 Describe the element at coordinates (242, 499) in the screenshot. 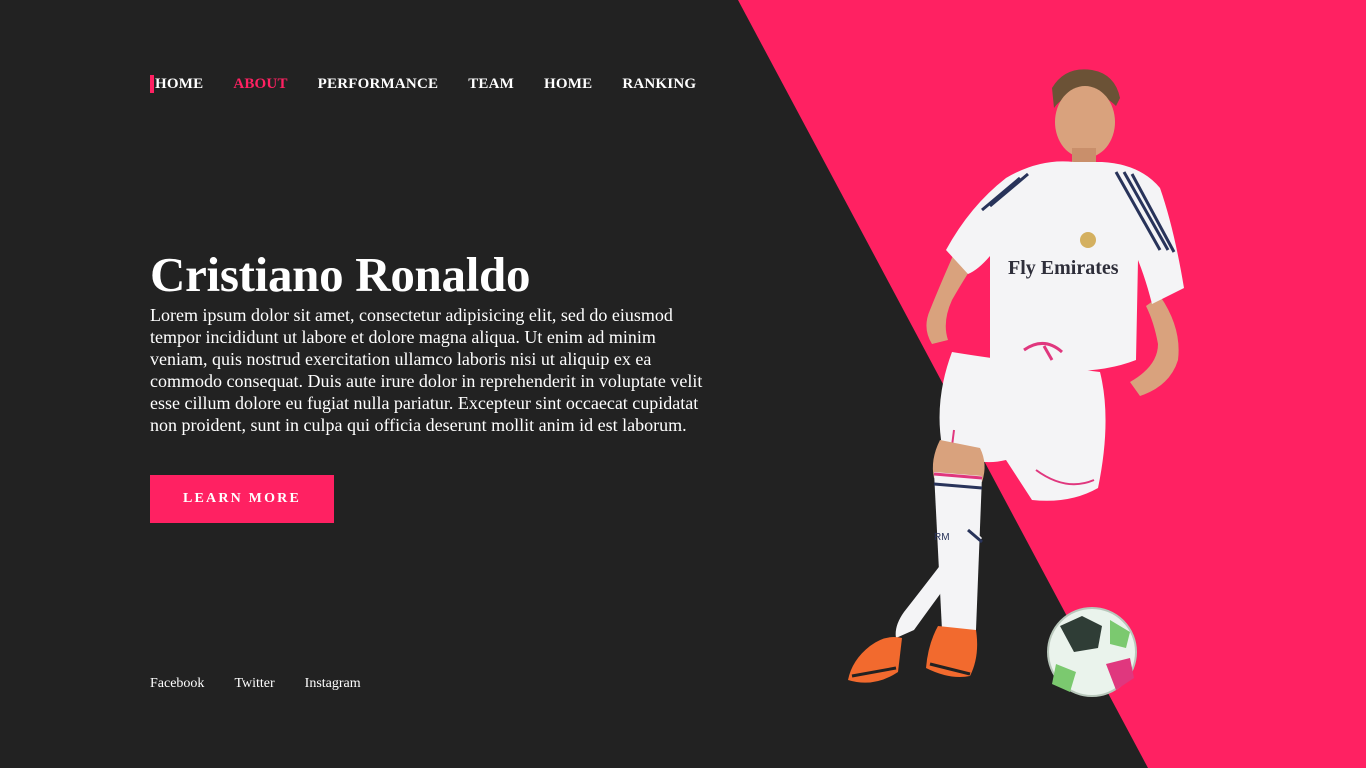

I see `learn-more-button: LEARN MORE` at that location.